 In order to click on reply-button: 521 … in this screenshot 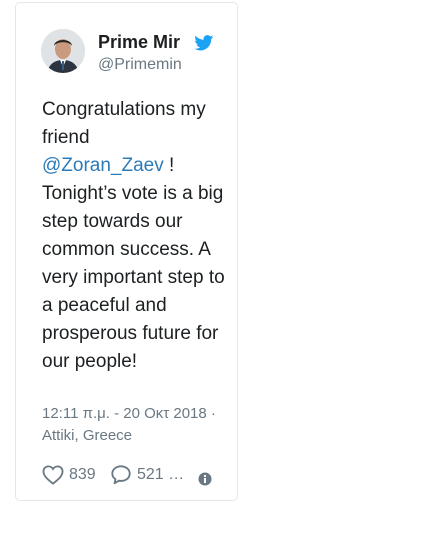, I will do `click(147, 475)`.